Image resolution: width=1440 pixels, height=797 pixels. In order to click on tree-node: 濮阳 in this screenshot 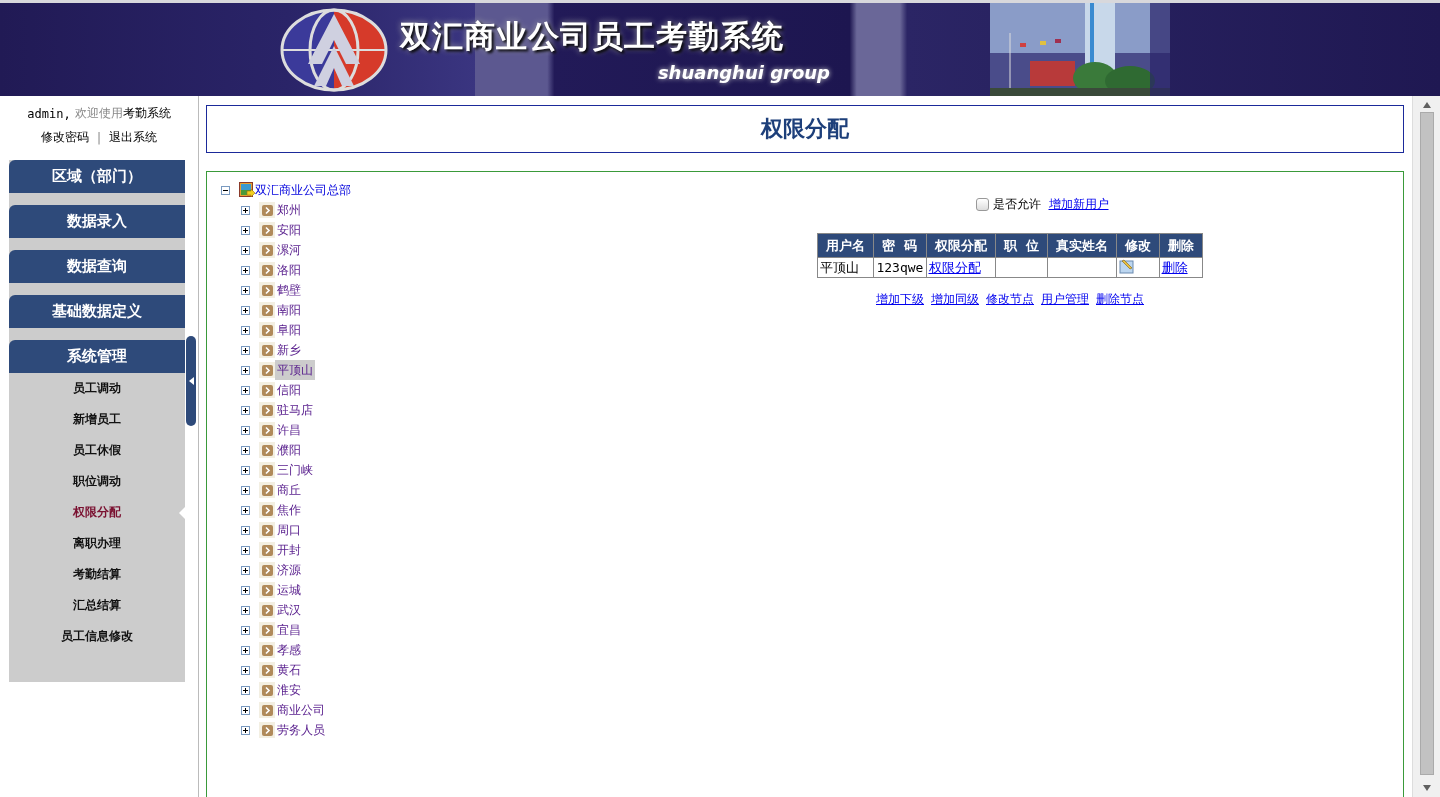, I will do `click(289, 450)`.